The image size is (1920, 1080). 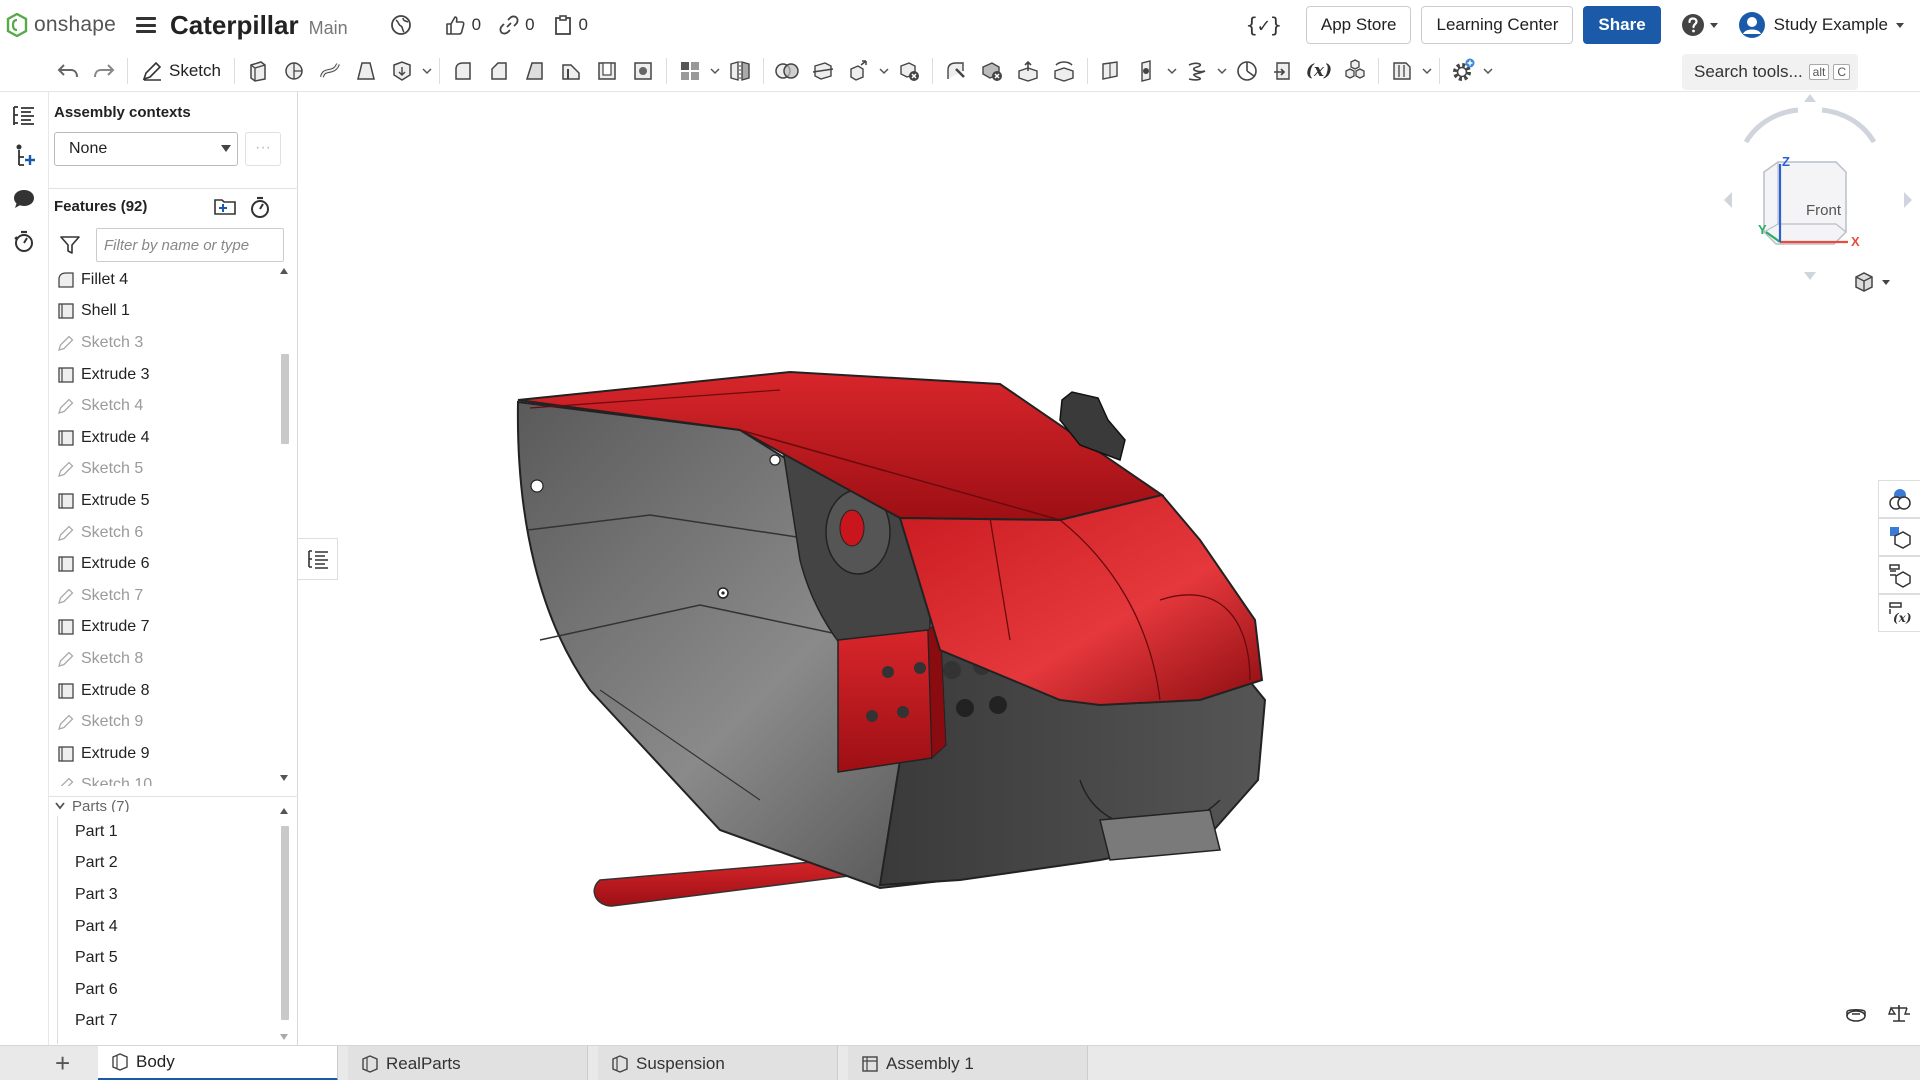 I want to click on featurescript-icon: {✓}, so click(x=1264, y=25).